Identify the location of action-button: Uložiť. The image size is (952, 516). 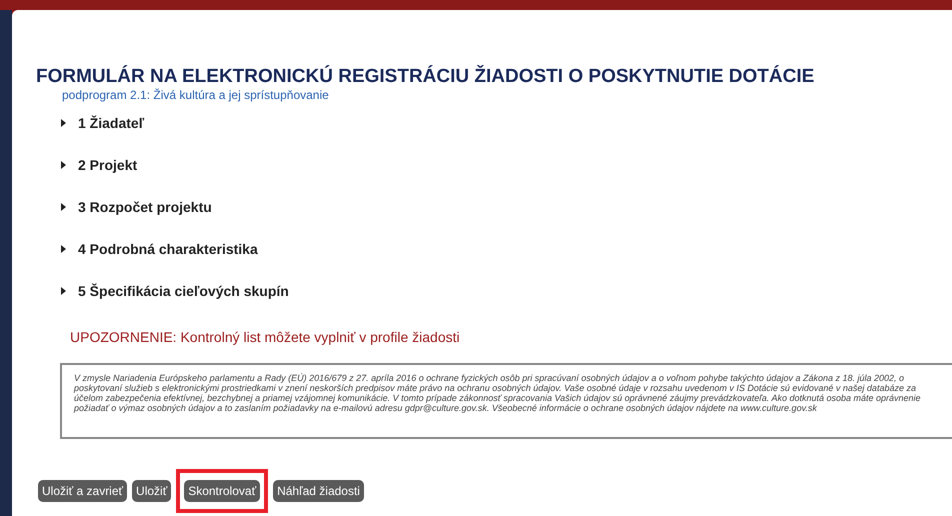
(152, 491).